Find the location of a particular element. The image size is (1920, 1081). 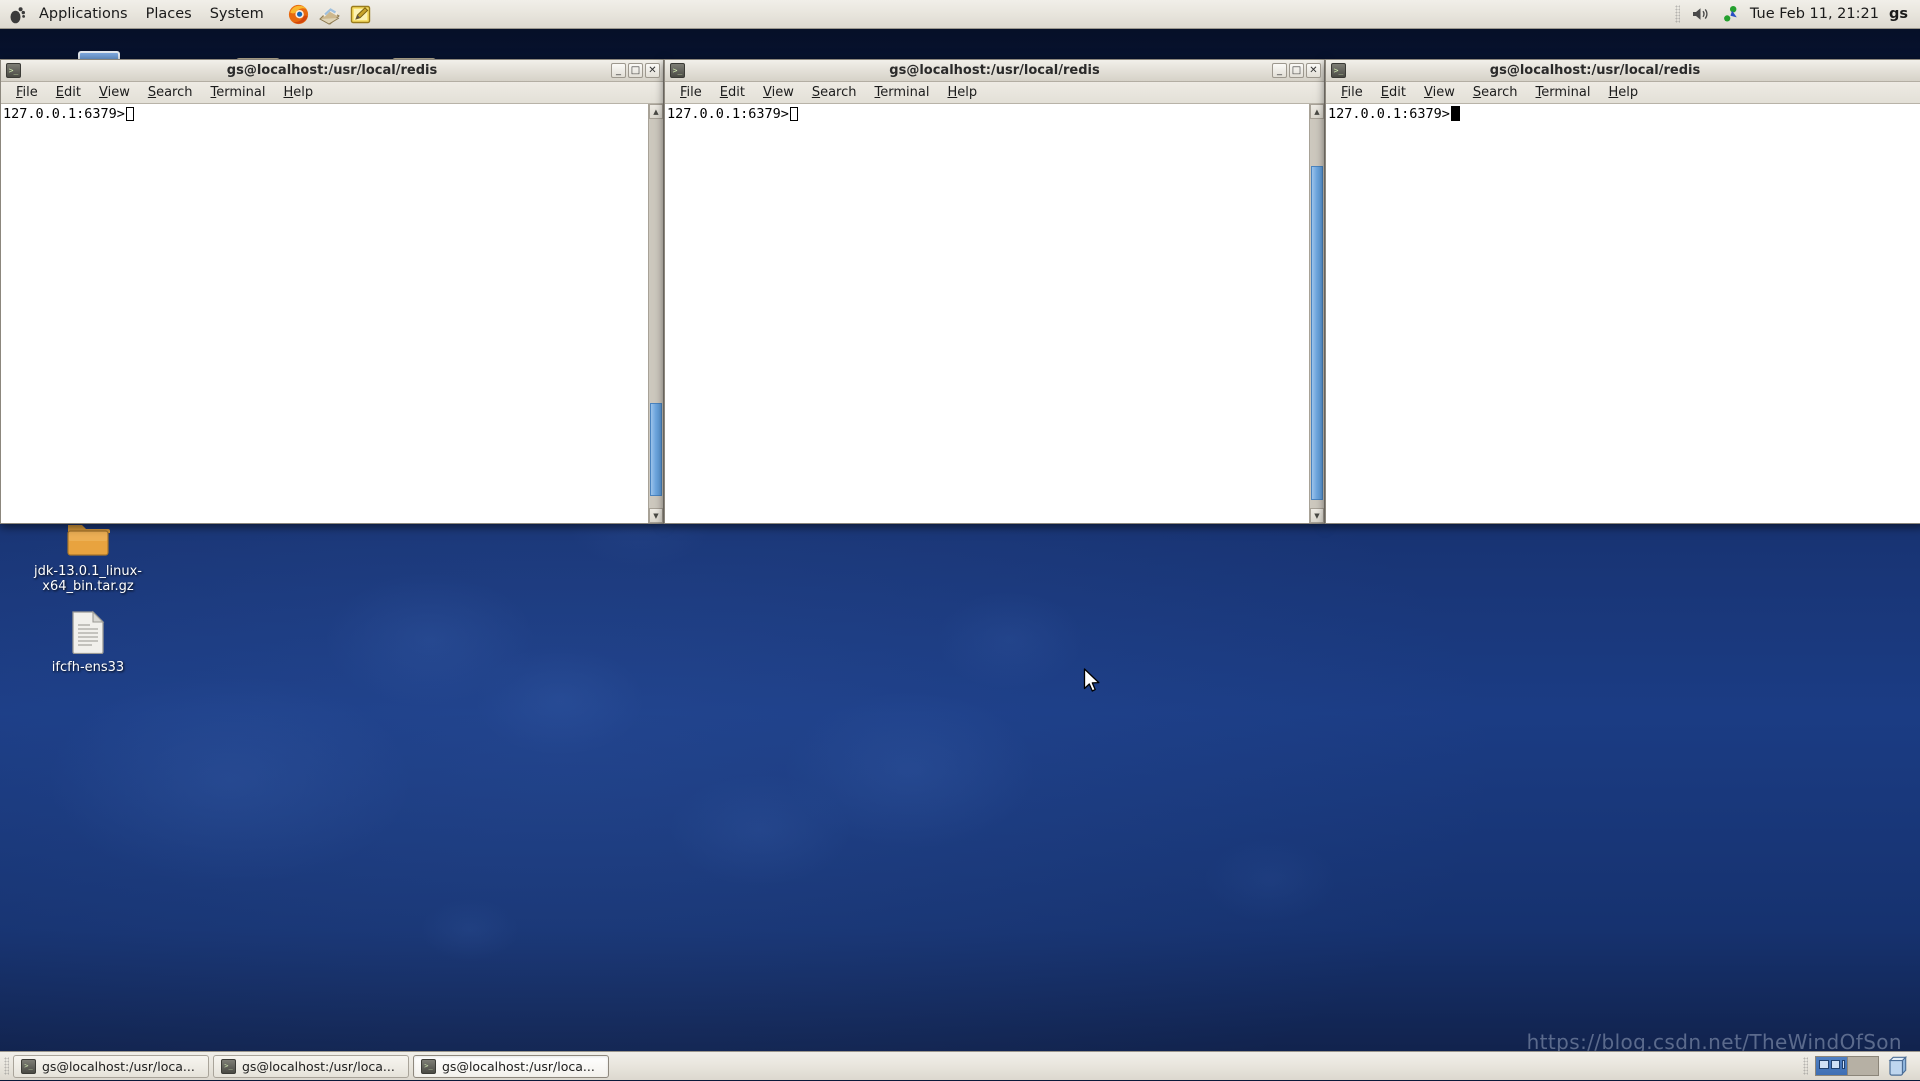

gnome-foot-icon is located at coordinates (17, 14).